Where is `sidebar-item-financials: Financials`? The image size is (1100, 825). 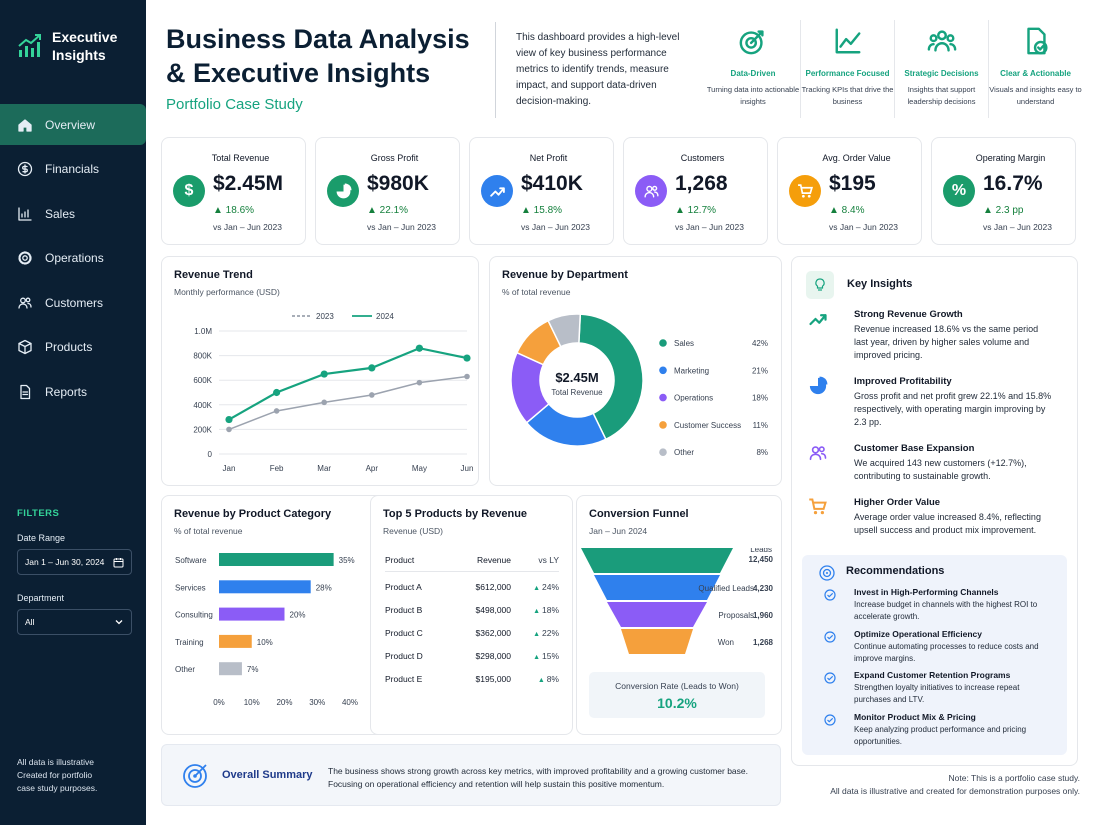 sidebar-item-financials: Financials is located at coordinates (73, 169).